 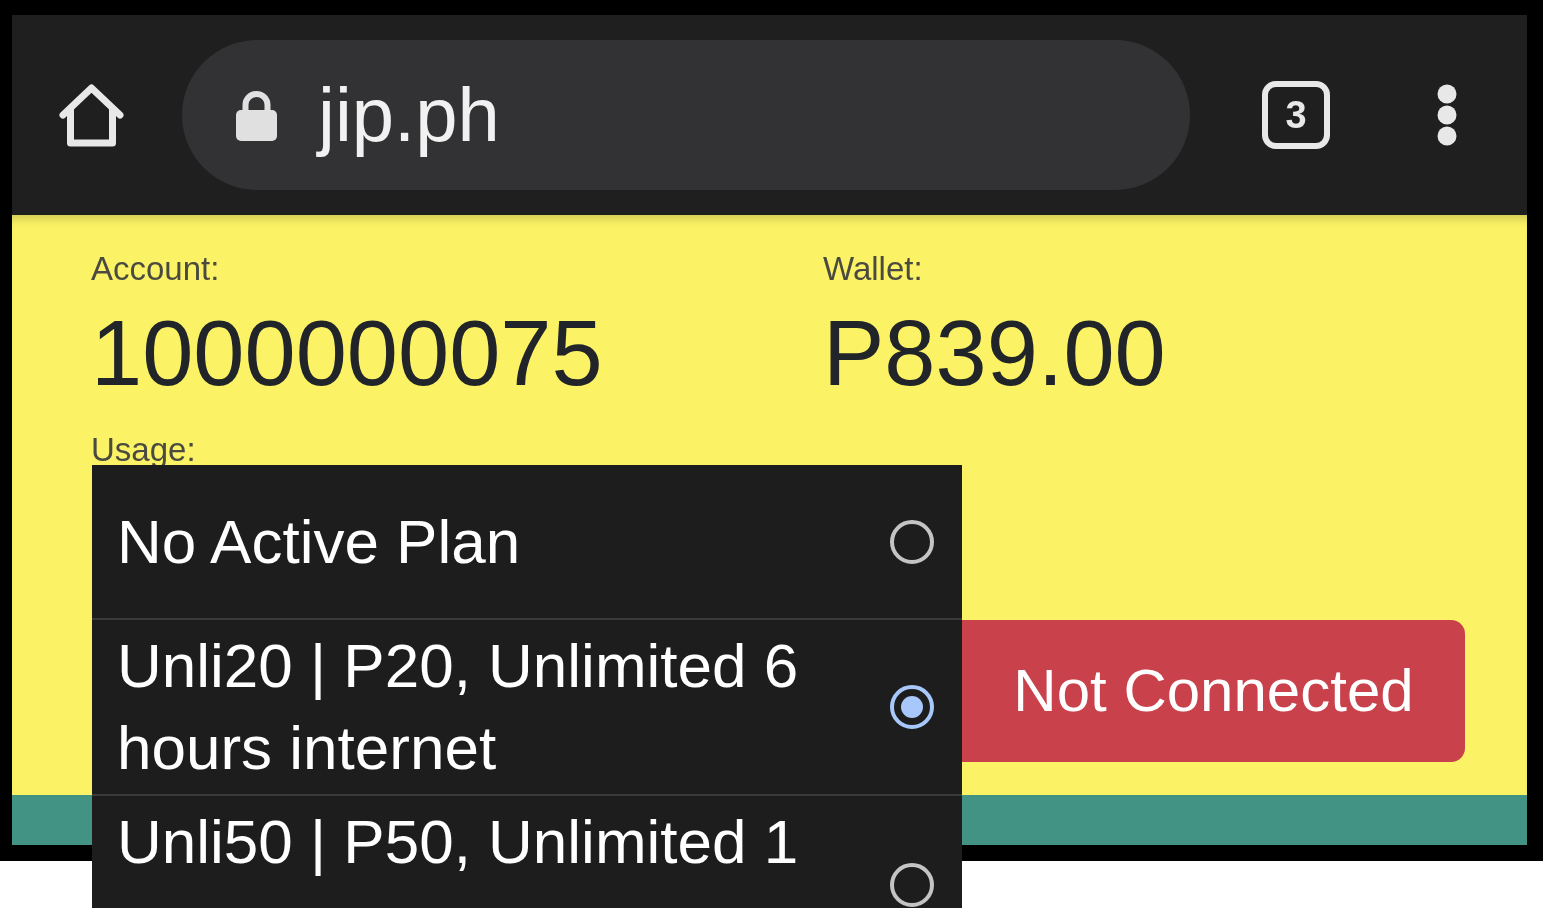 What do you see at coordinates (686, 115) in the screenshot?
I see `address-bar: jip.ph` at bounding box center [686, 115].